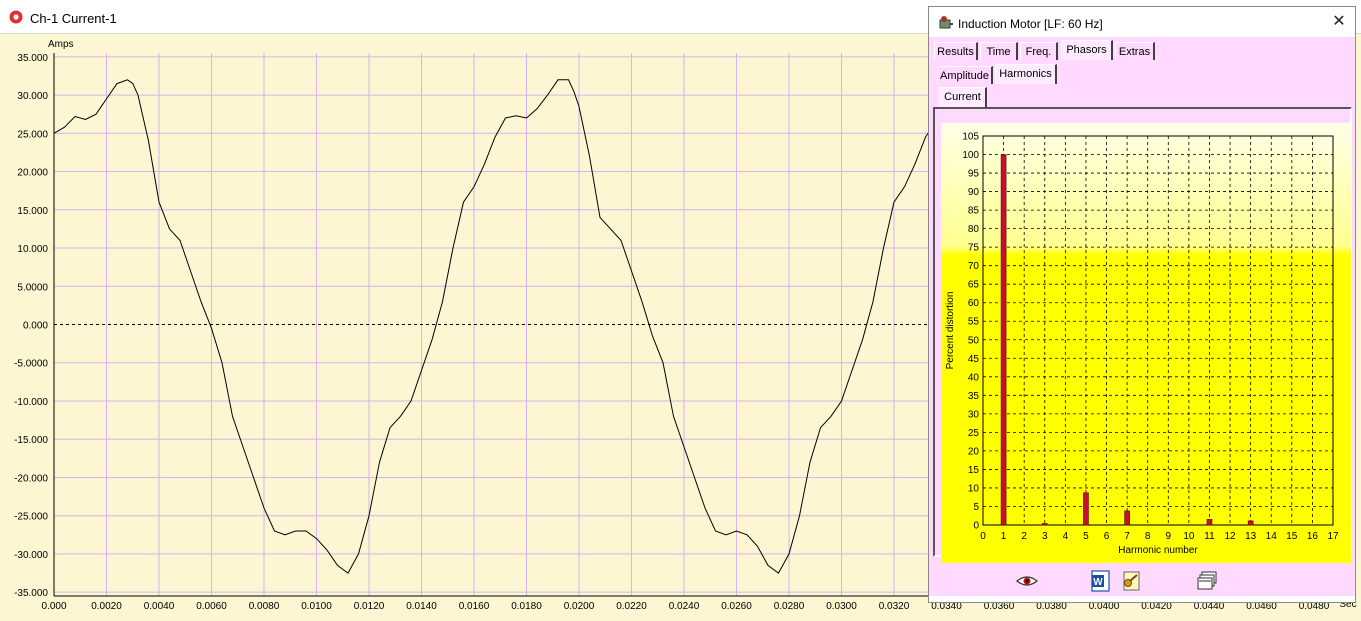 Image resolution: width=1361 pixels, height=621 pixels. I want to click on harmonics-y-tick-label: 95, so click(974, 174).